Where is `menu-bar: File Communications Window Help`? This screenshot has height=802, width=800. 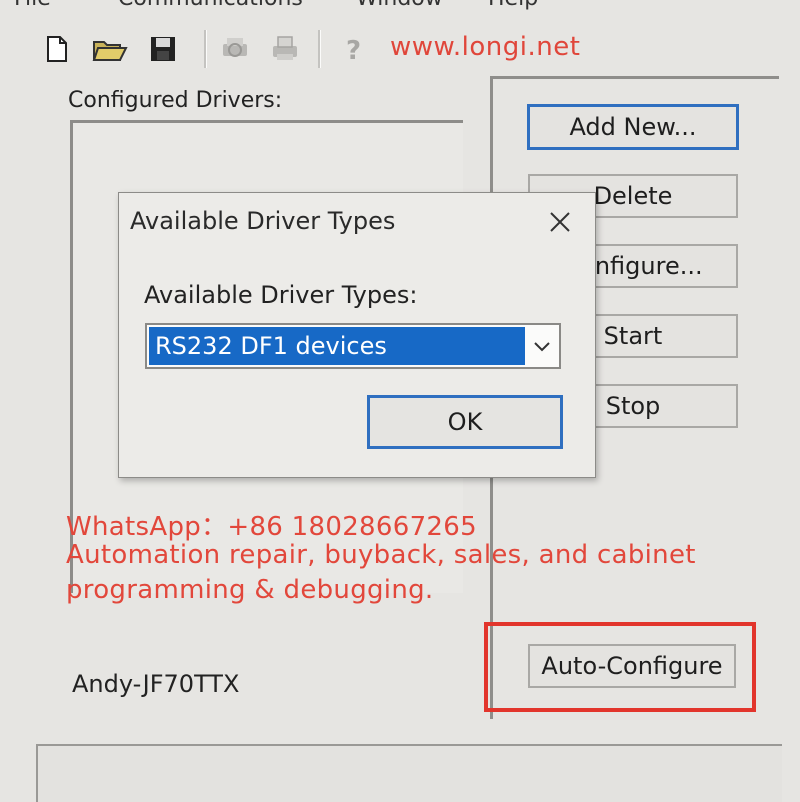
menu-bar: File Communications Window Help is located at coordinates (400, 10).